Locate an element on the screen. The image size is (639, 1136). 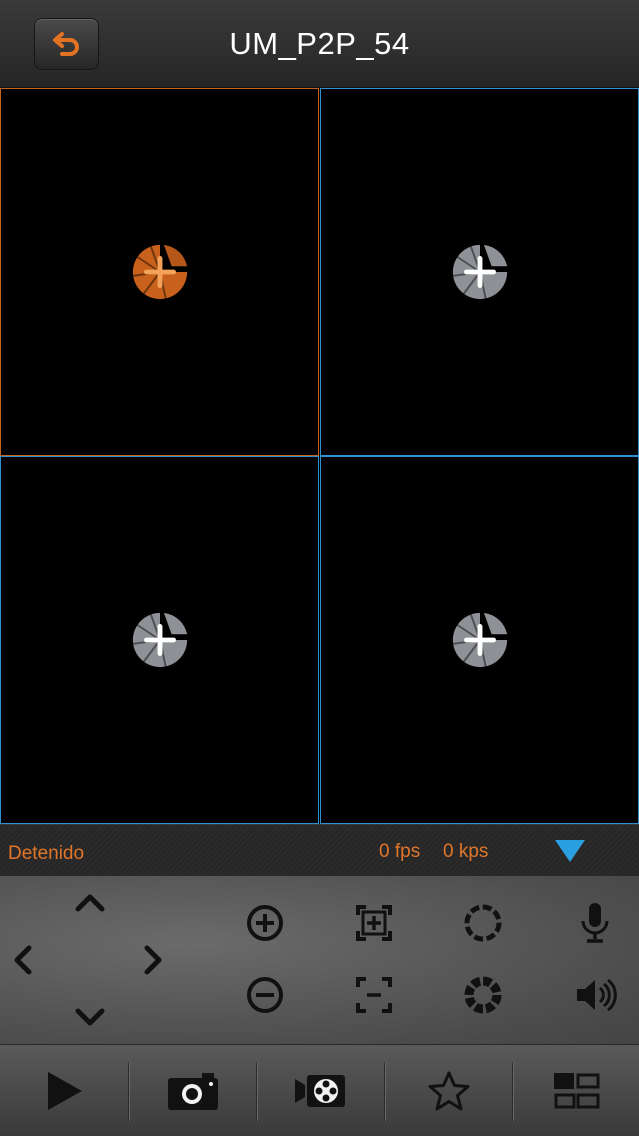
favorite-button is located at coordinates (448, 1090).